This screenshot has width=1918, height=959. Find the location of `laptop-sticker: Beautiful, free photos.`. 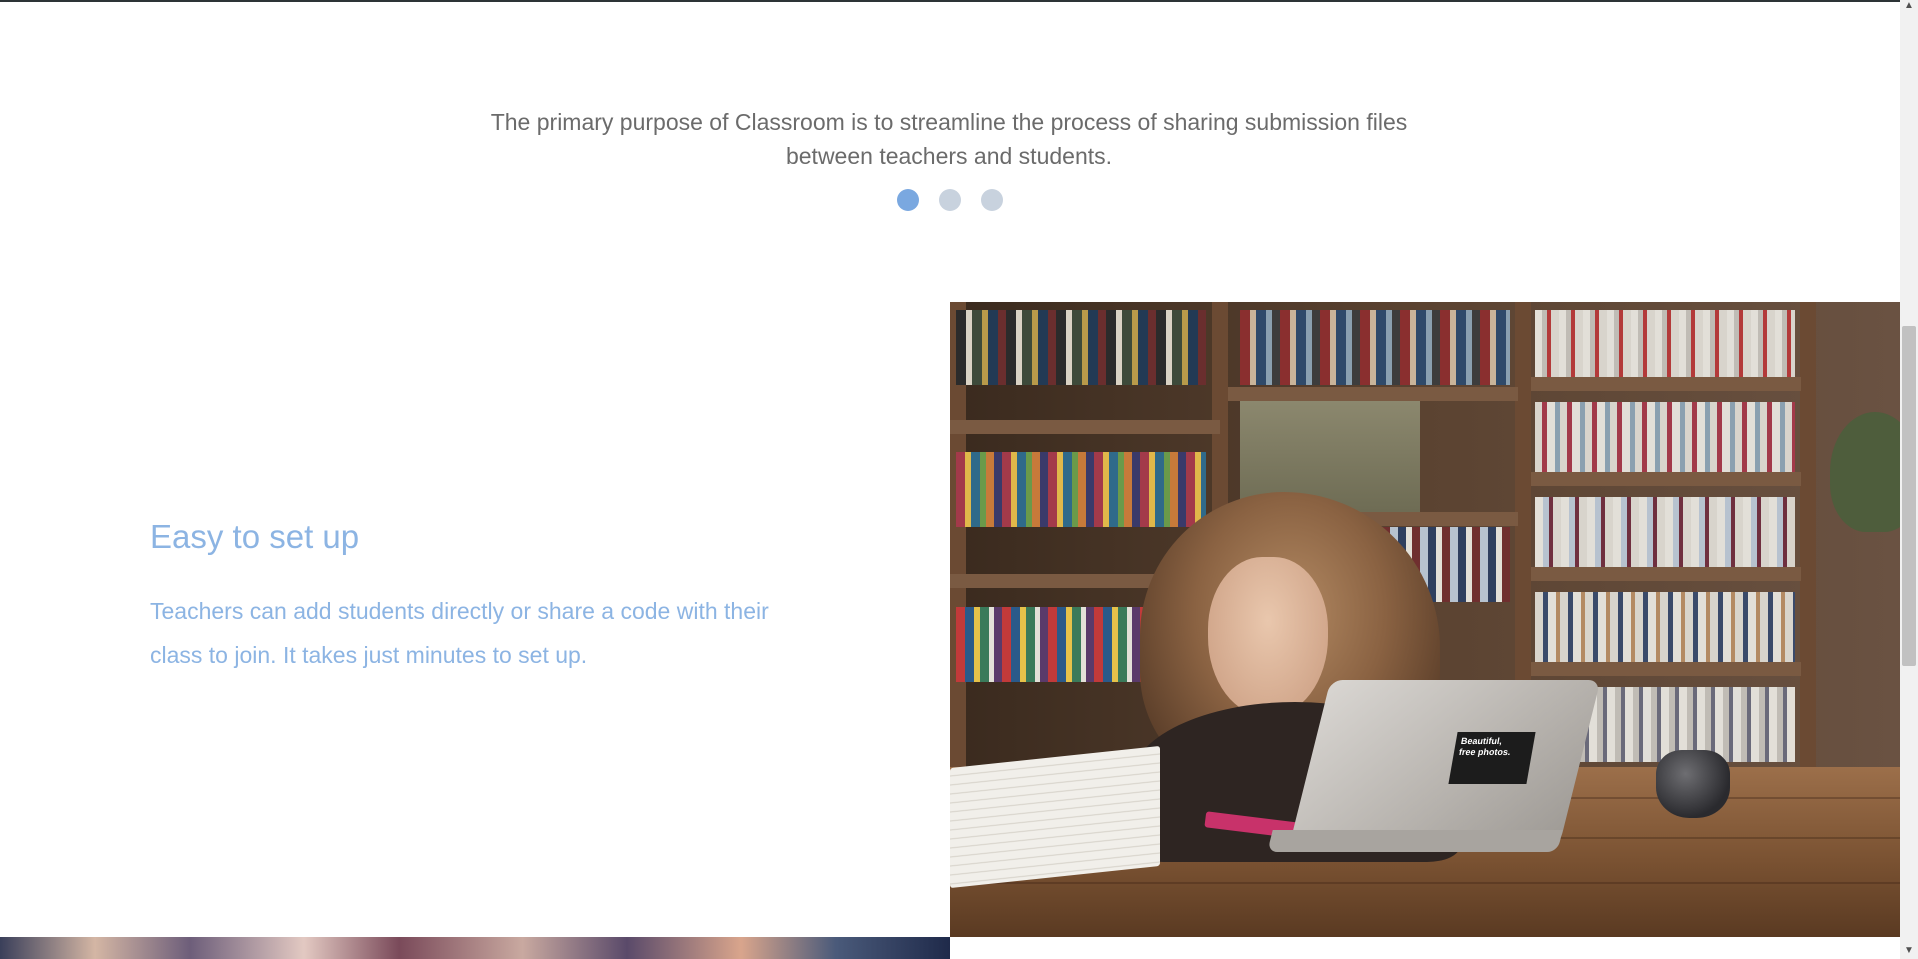

laptop-sticker: Beautiful, free photos. is located at coordinates (1492, 758).